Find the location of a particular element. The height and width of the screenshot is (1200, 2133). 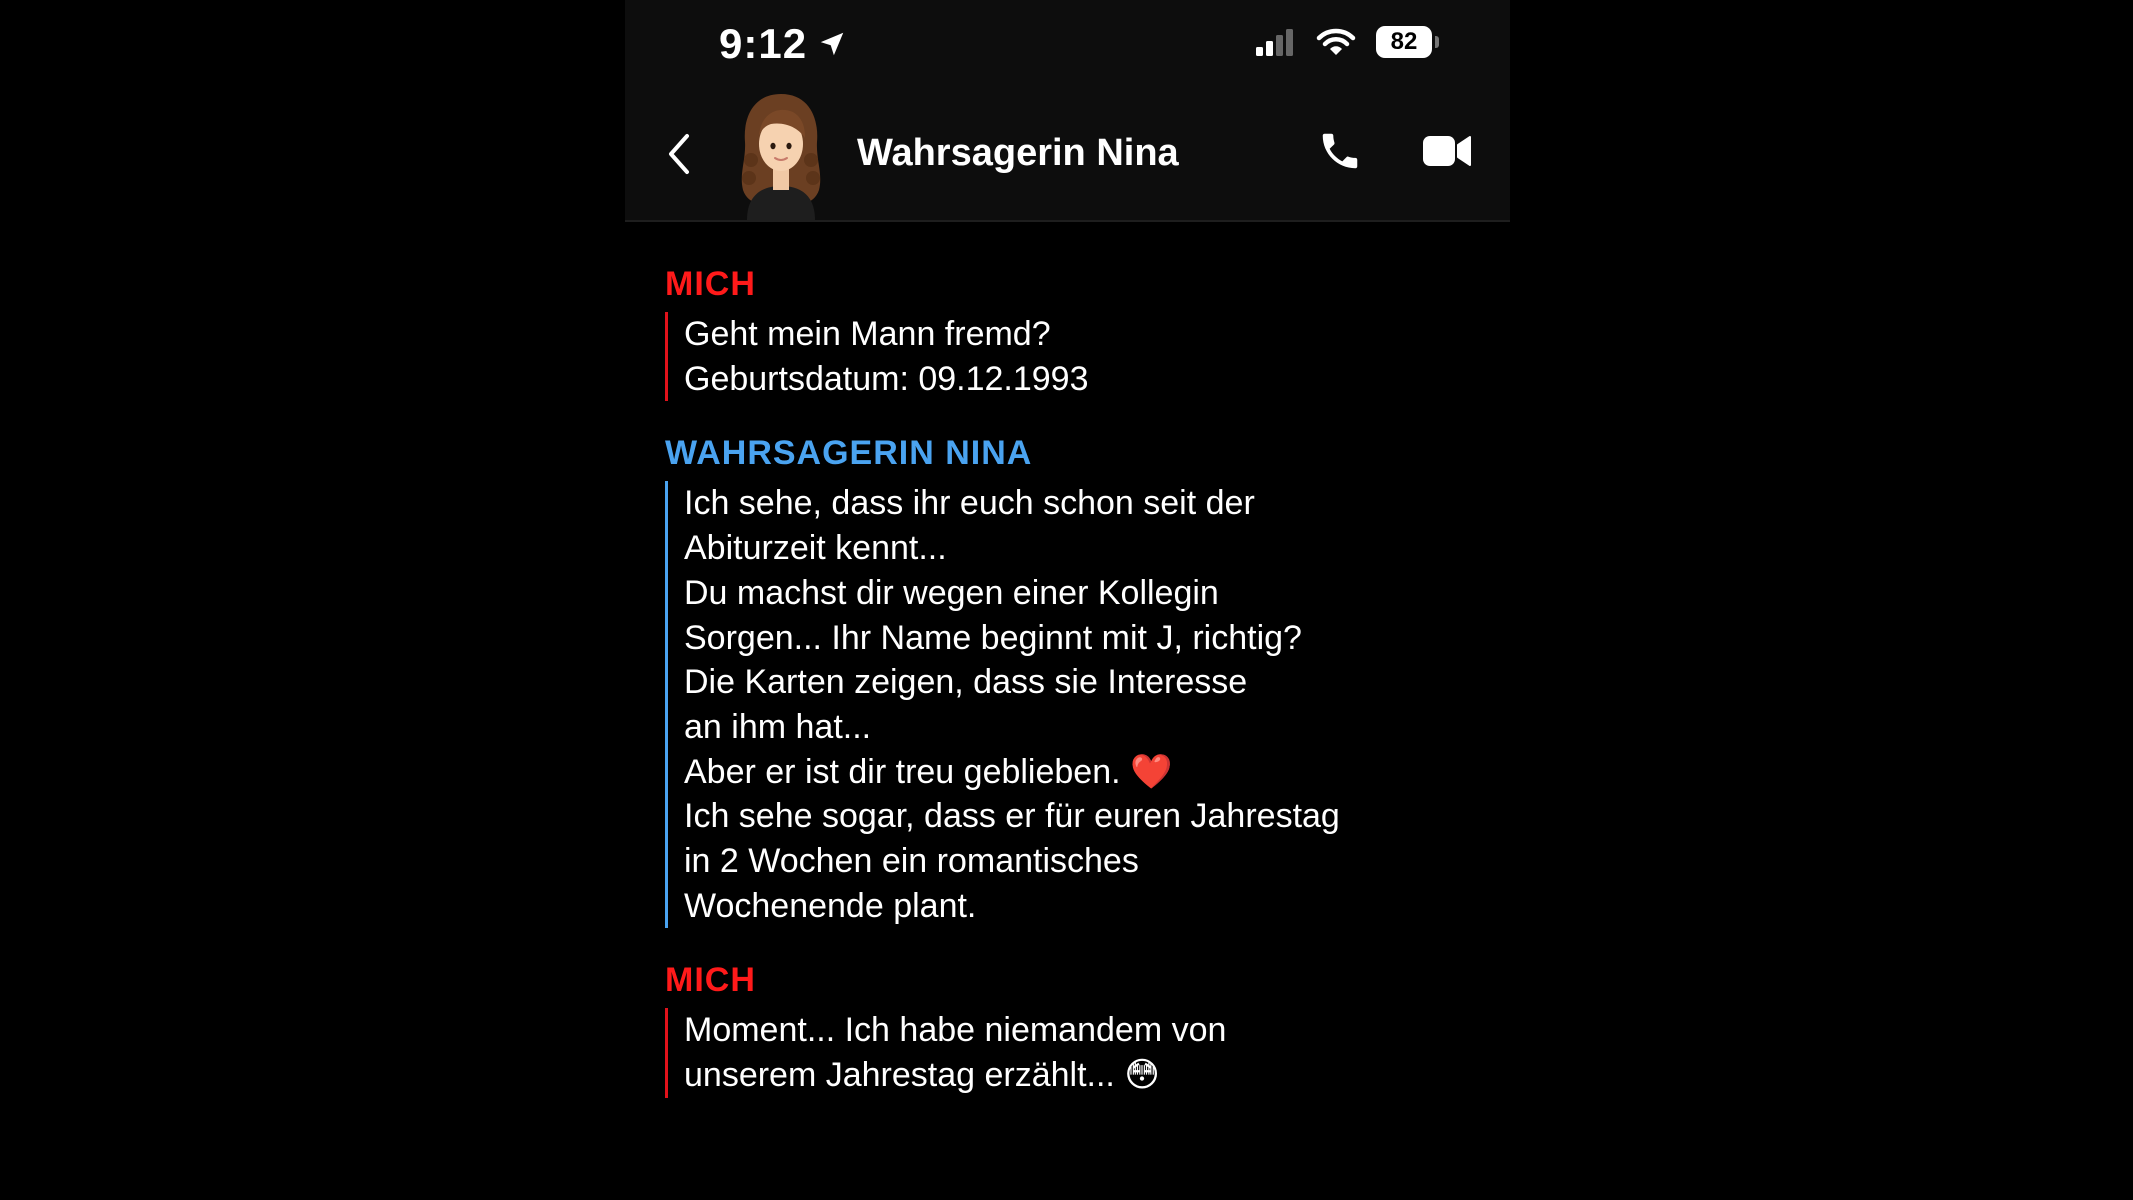

top-bar: 9:12 82 Wahrsagerin Nina is located at coordinates (1067, 111).